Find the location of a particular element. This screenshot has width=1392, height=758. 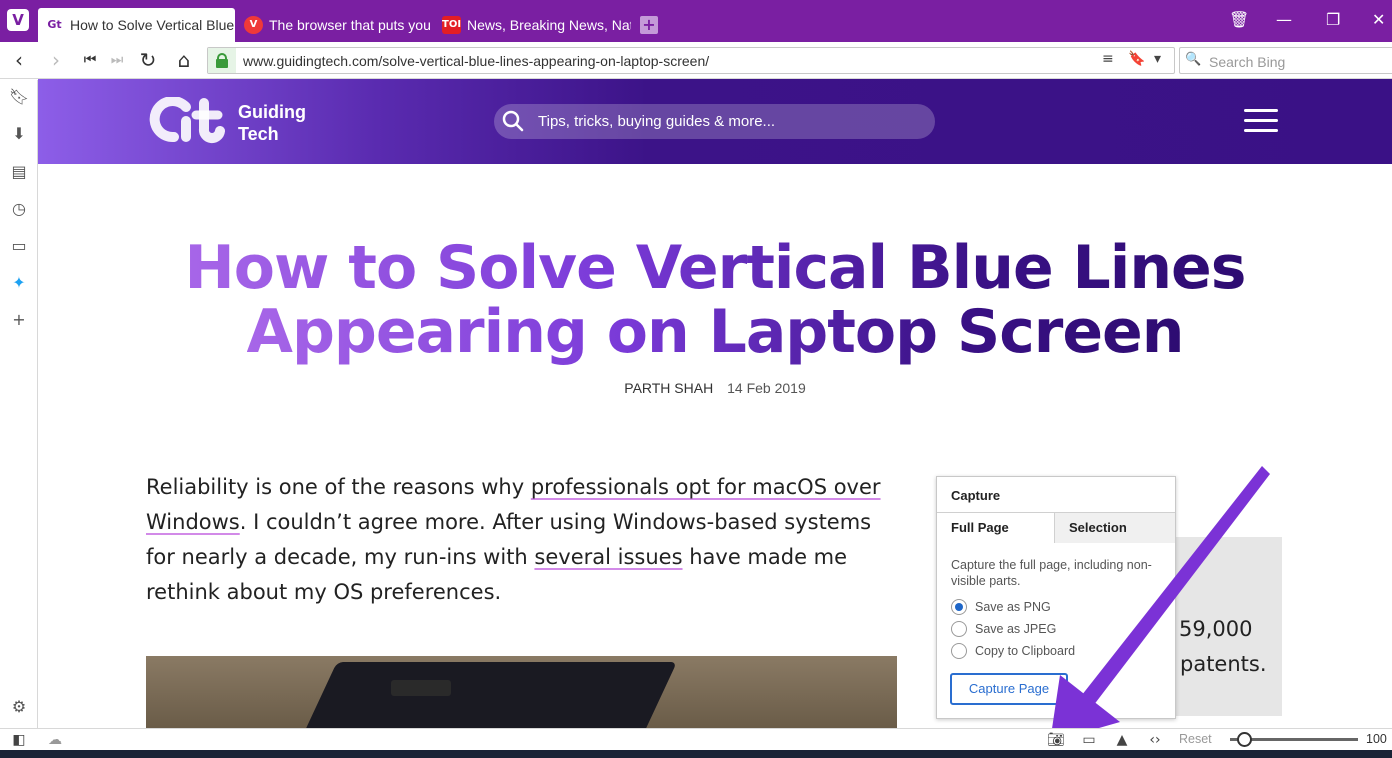

option-label: Copy to Clipboard is located at coordinates (1025, 651).